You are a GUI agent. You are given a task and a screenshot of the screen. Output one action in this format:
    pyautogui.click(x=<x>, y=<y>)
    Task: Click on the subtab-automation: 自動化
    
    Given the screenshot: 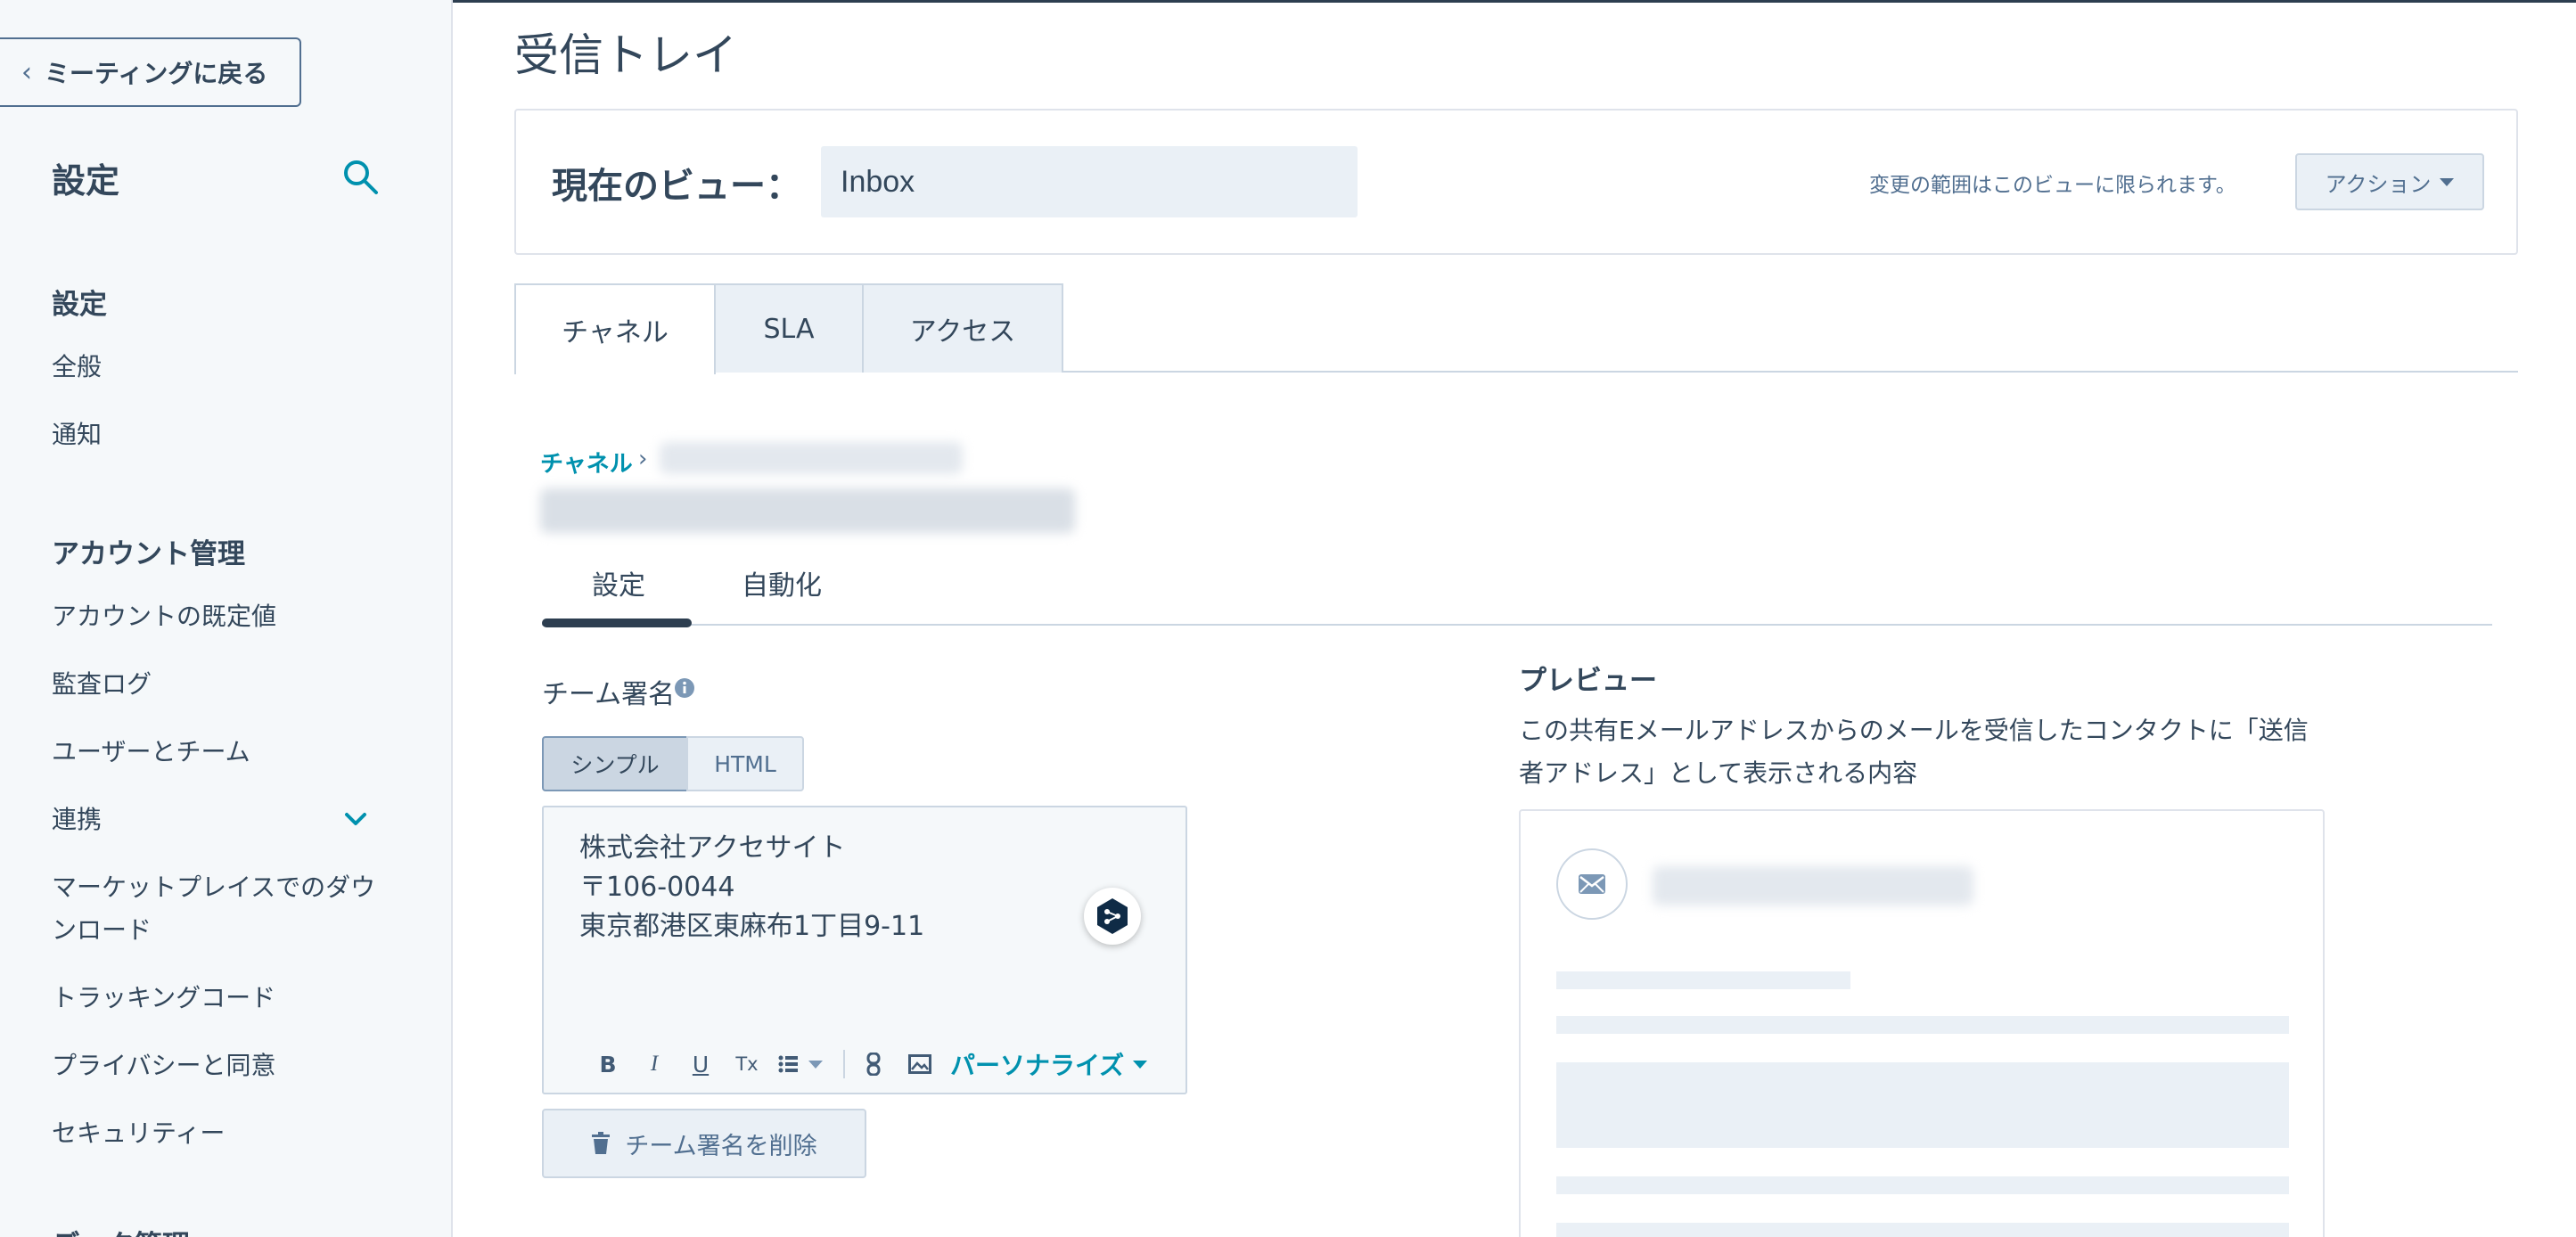 What is the action you would take?
    pyautogui.click(x=782, y=583)
    